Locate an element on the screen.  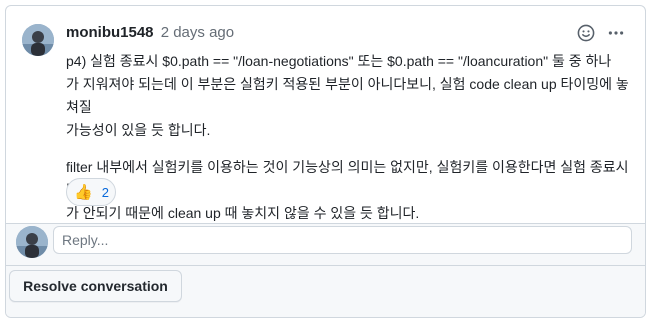
reply-input is located at coordinates (342, 240).